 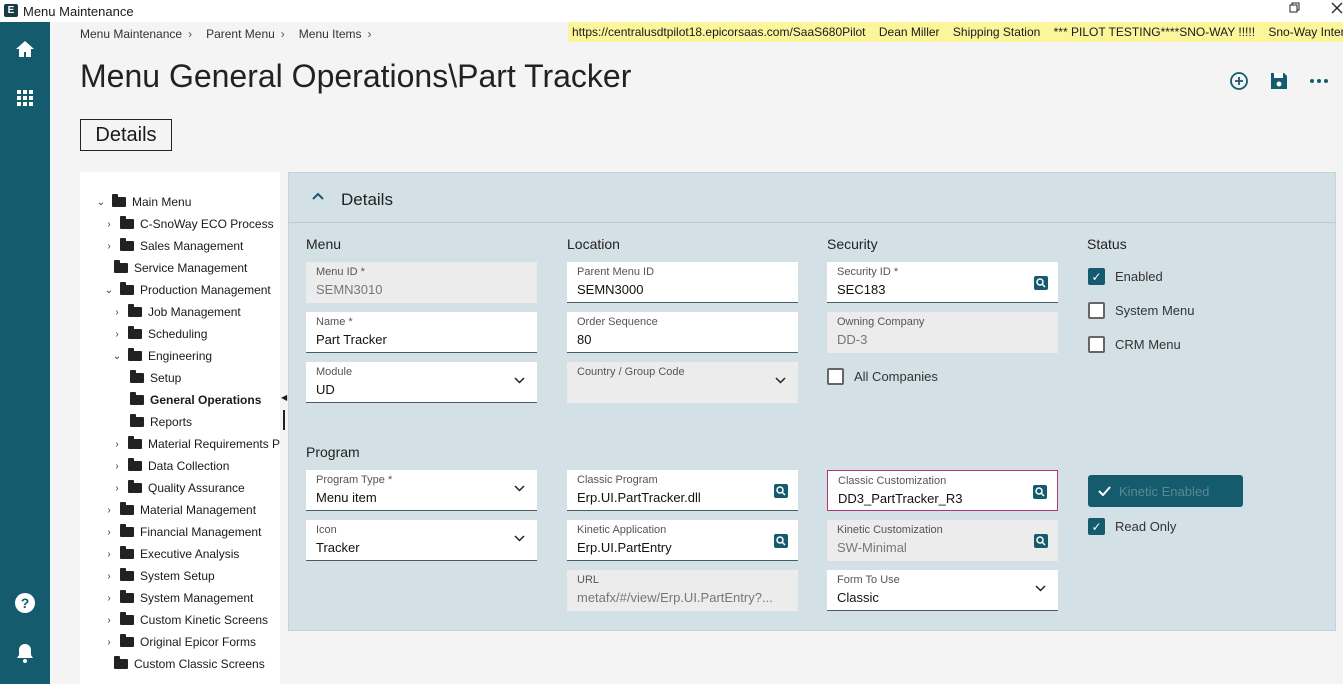 What do you see at coordinates (942, 590) in the screenshot?
I see `form-to-use-select: Form To Use Classic` at bounding box center [942, 590].